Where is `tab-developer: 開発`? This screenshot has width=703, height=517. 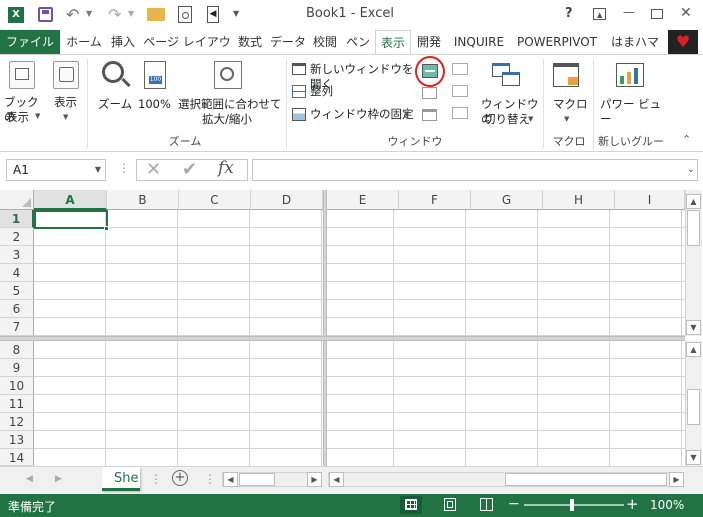
tab-developer: 開発 is located at coordinates (429, 42).